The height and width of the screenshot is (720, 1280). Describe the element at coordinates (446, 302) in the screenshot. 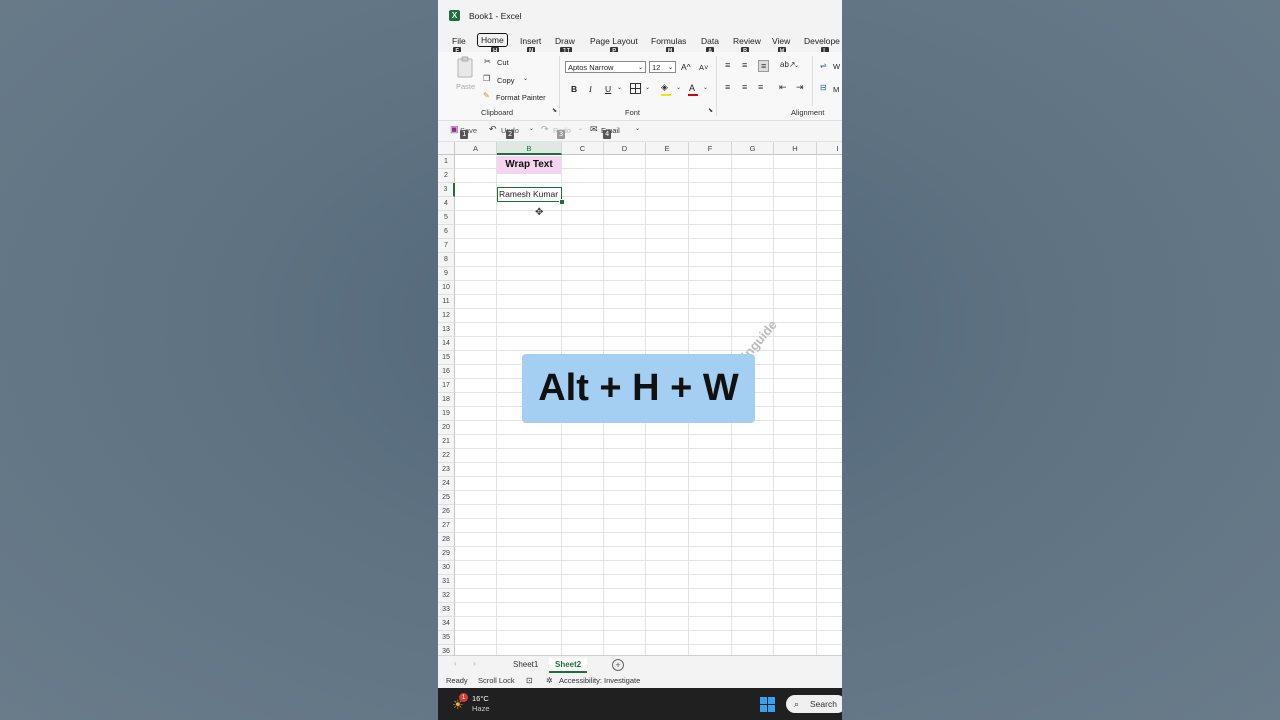

I see `row-header: 11` at that location.